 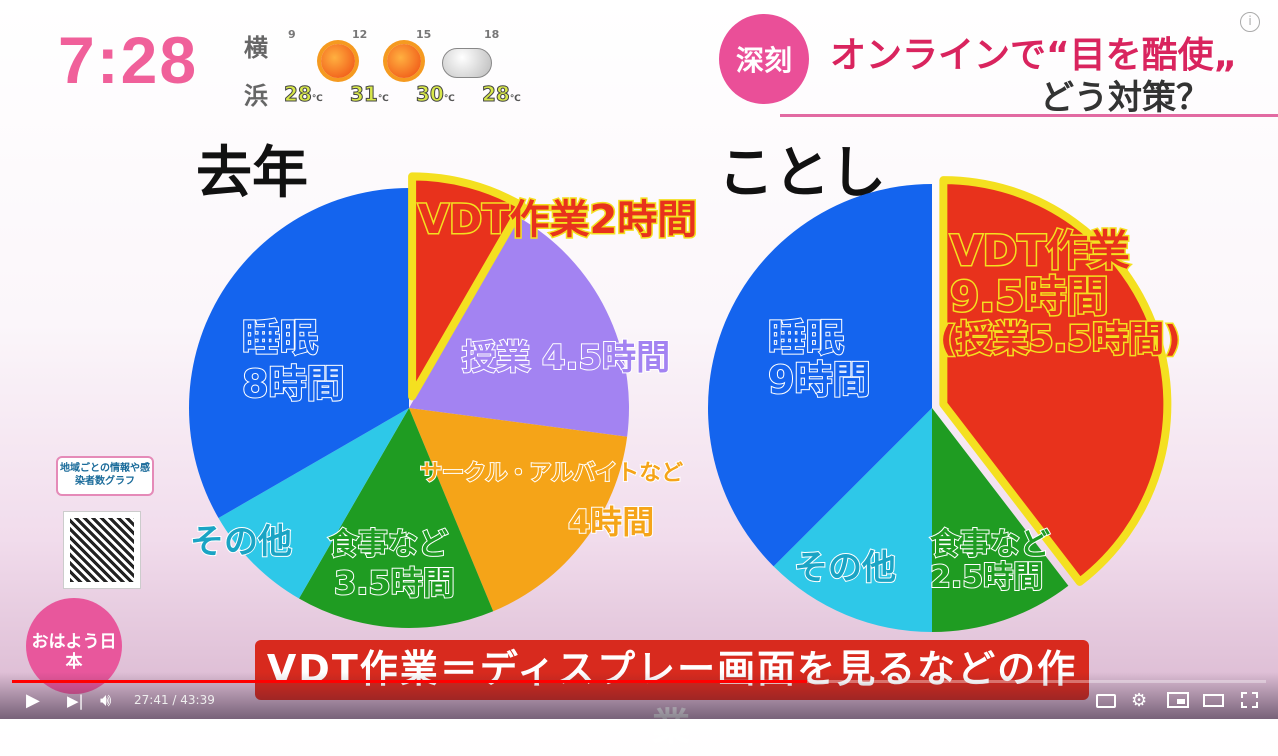 I want to click on current-time: 27:41, so click(x=151, y=700).